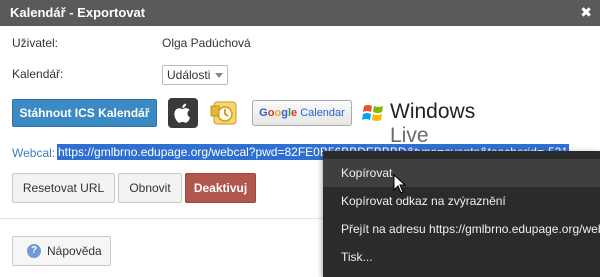  I want to click on refresh-button: Obnovit, so click(150, 188).